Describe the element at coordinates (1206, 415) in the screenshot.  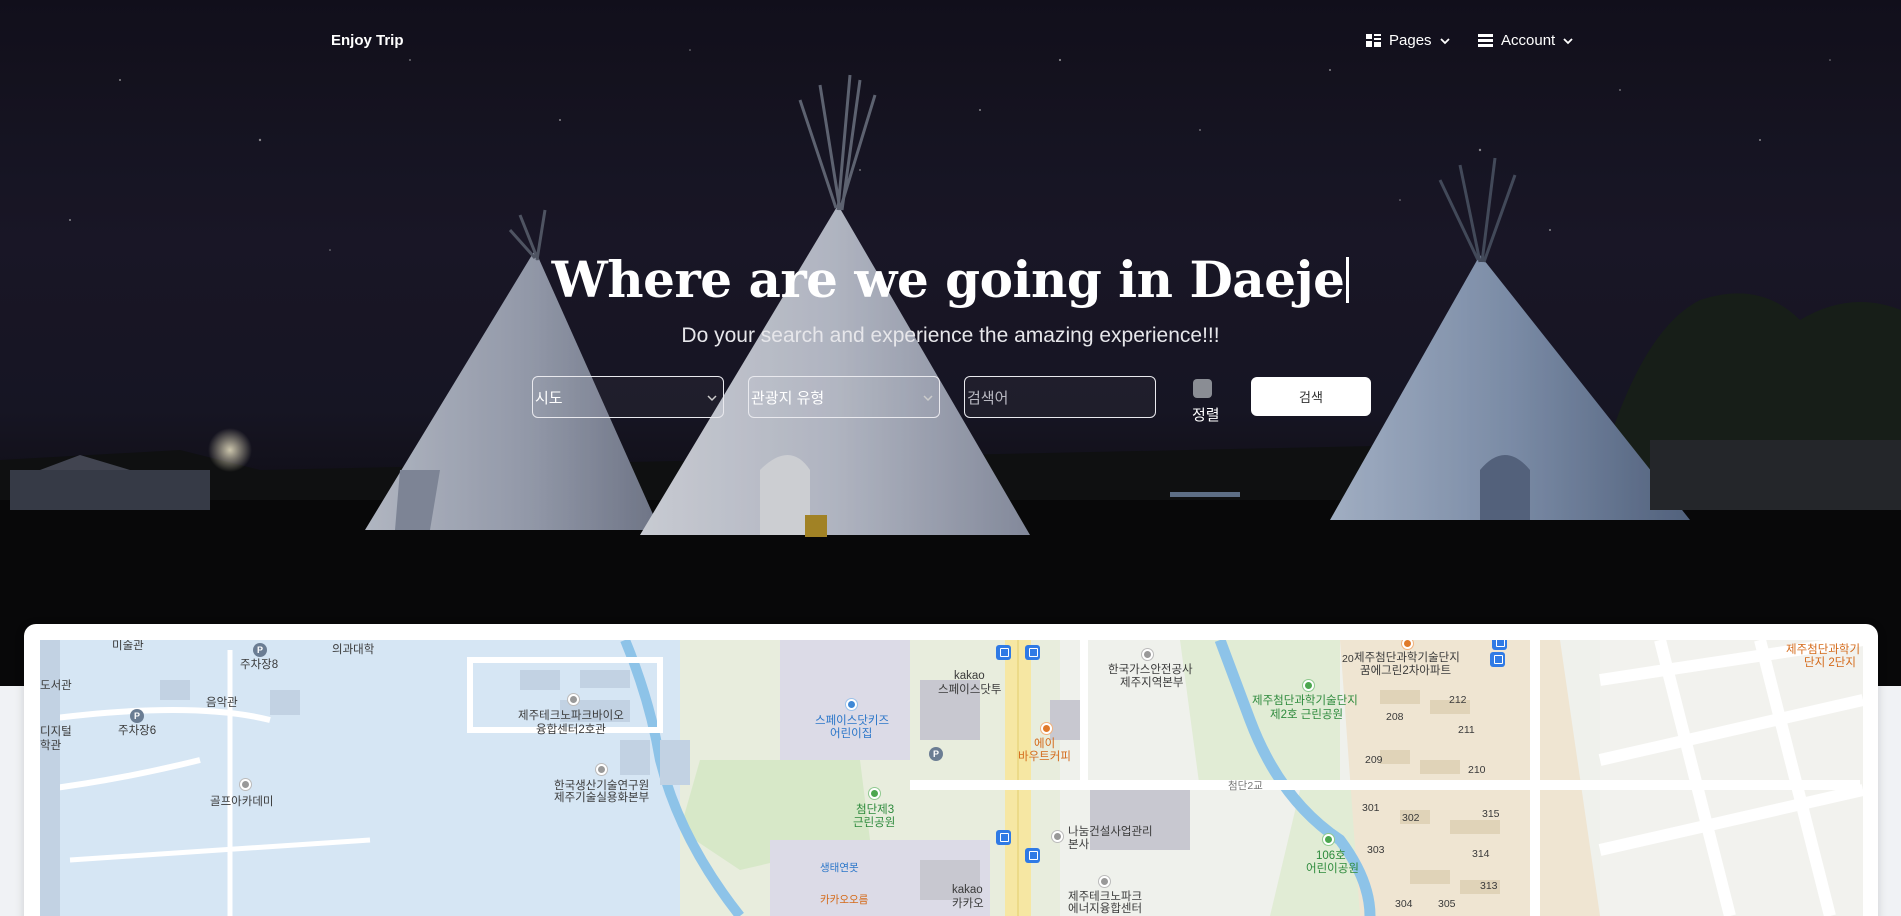
I see `sort-label: 정렬` at that location.